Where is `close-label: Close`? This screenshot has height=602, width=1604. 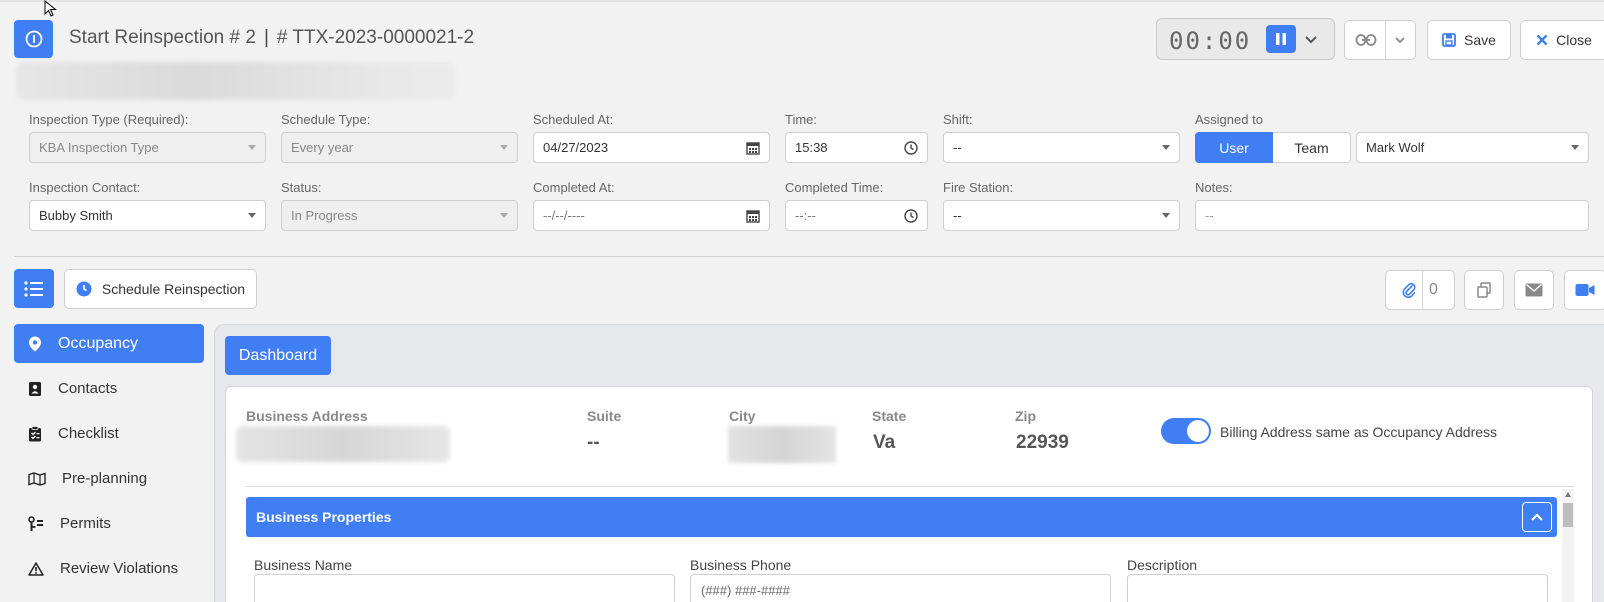
close-label: Close is located at coordinates (1574, 40).